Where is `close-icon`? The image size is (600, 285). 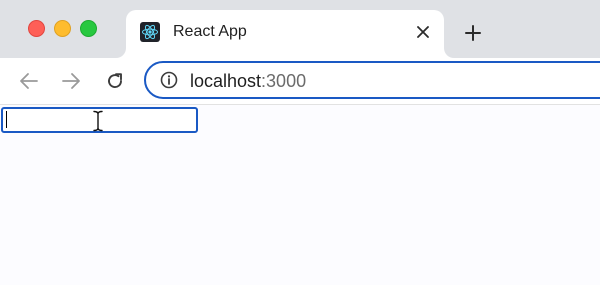 close-icon is located at coordinates (423, 32).